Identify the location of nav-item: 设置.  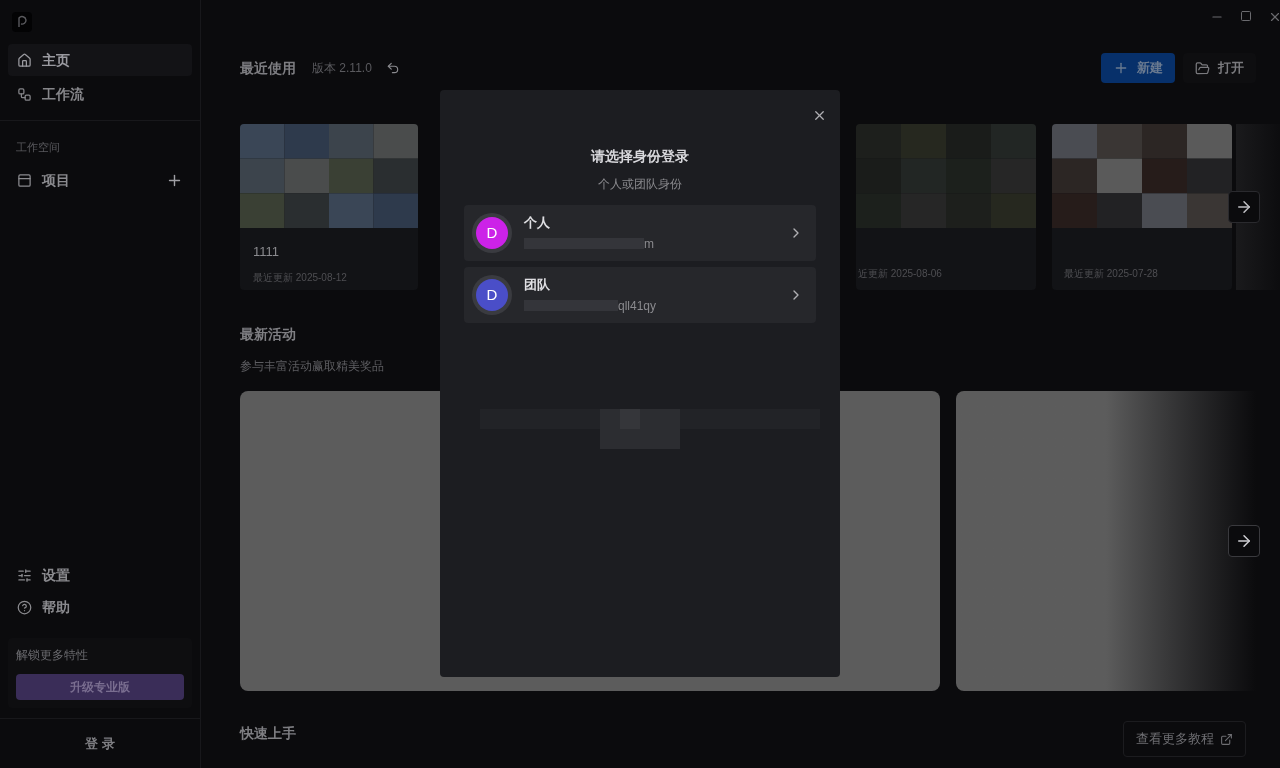
(100, 575).